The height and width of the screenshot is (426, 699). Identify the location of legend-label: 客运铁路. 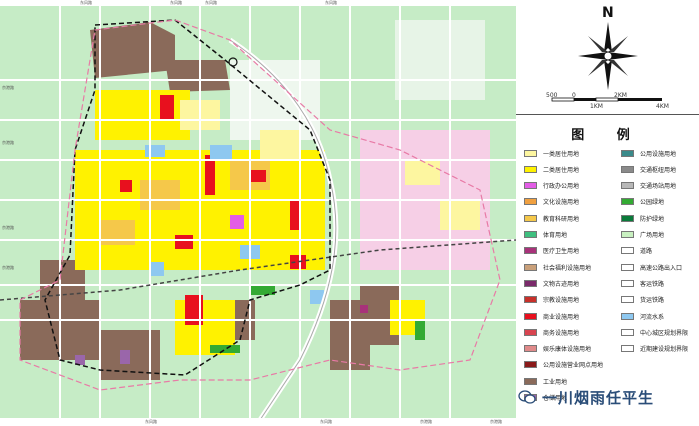
(652, 284).